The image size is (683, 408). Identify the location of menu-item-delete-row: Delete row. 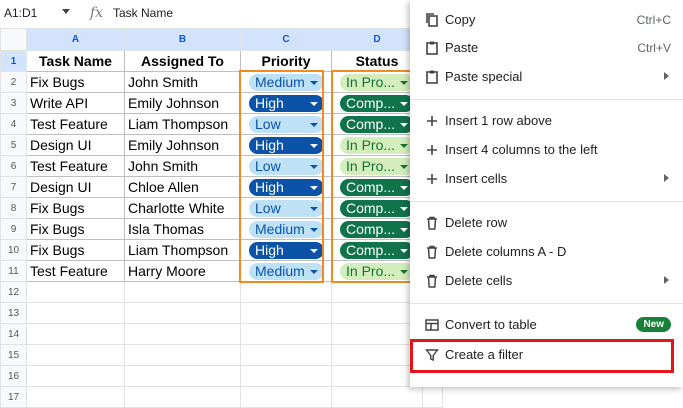
(546, 223).